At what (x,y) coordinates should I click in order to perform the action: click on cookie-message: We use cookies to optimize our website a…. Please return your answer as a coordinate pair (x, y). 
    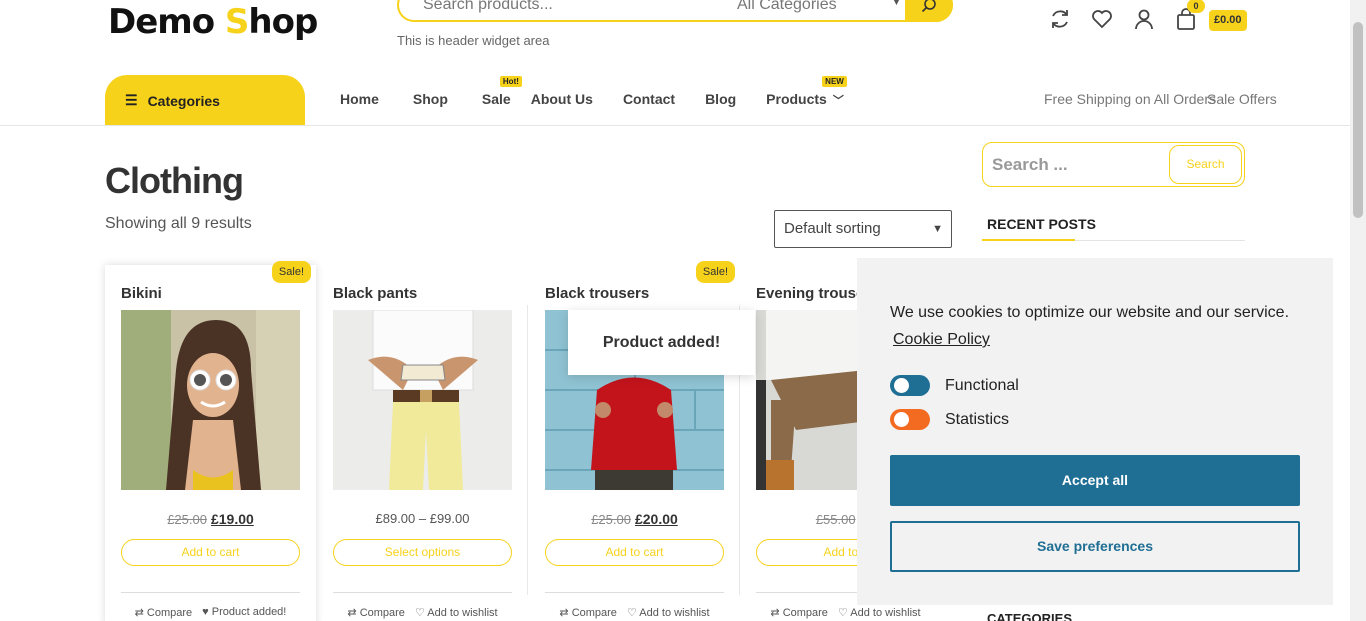
    Looking at the image, I should click on (1090, 312).